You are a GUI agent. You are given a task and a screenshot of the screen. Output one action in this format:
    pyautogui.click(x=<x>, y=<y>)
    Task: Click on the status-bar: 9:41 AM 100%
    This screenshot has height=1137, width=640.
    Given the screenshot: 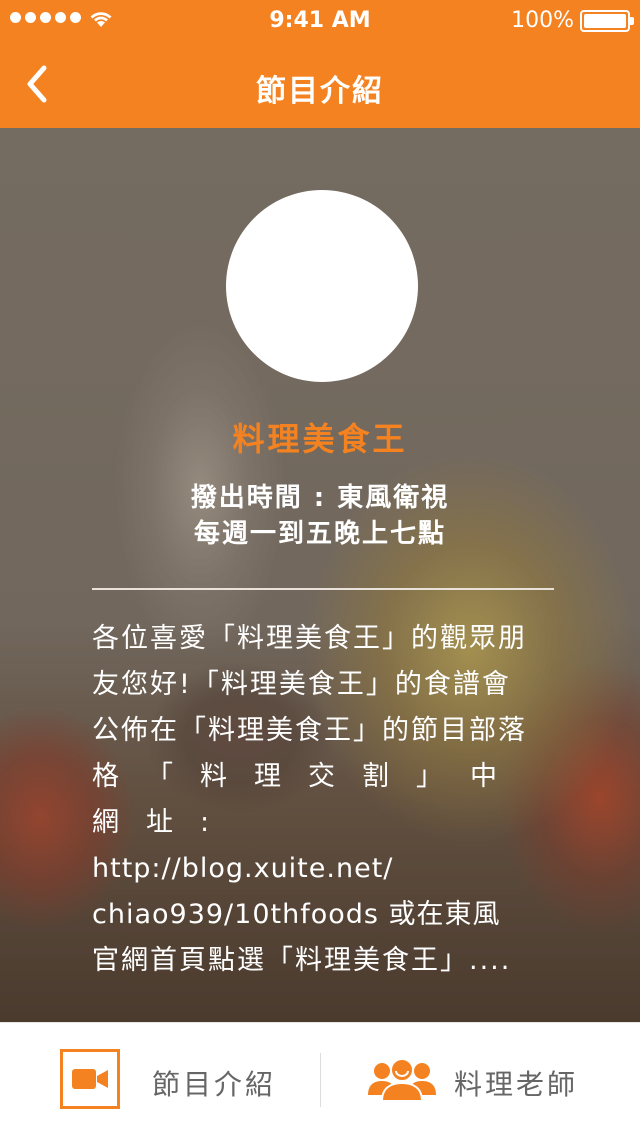 What is the action you would take?
    pyautogui.click(x=320, y=20)
    